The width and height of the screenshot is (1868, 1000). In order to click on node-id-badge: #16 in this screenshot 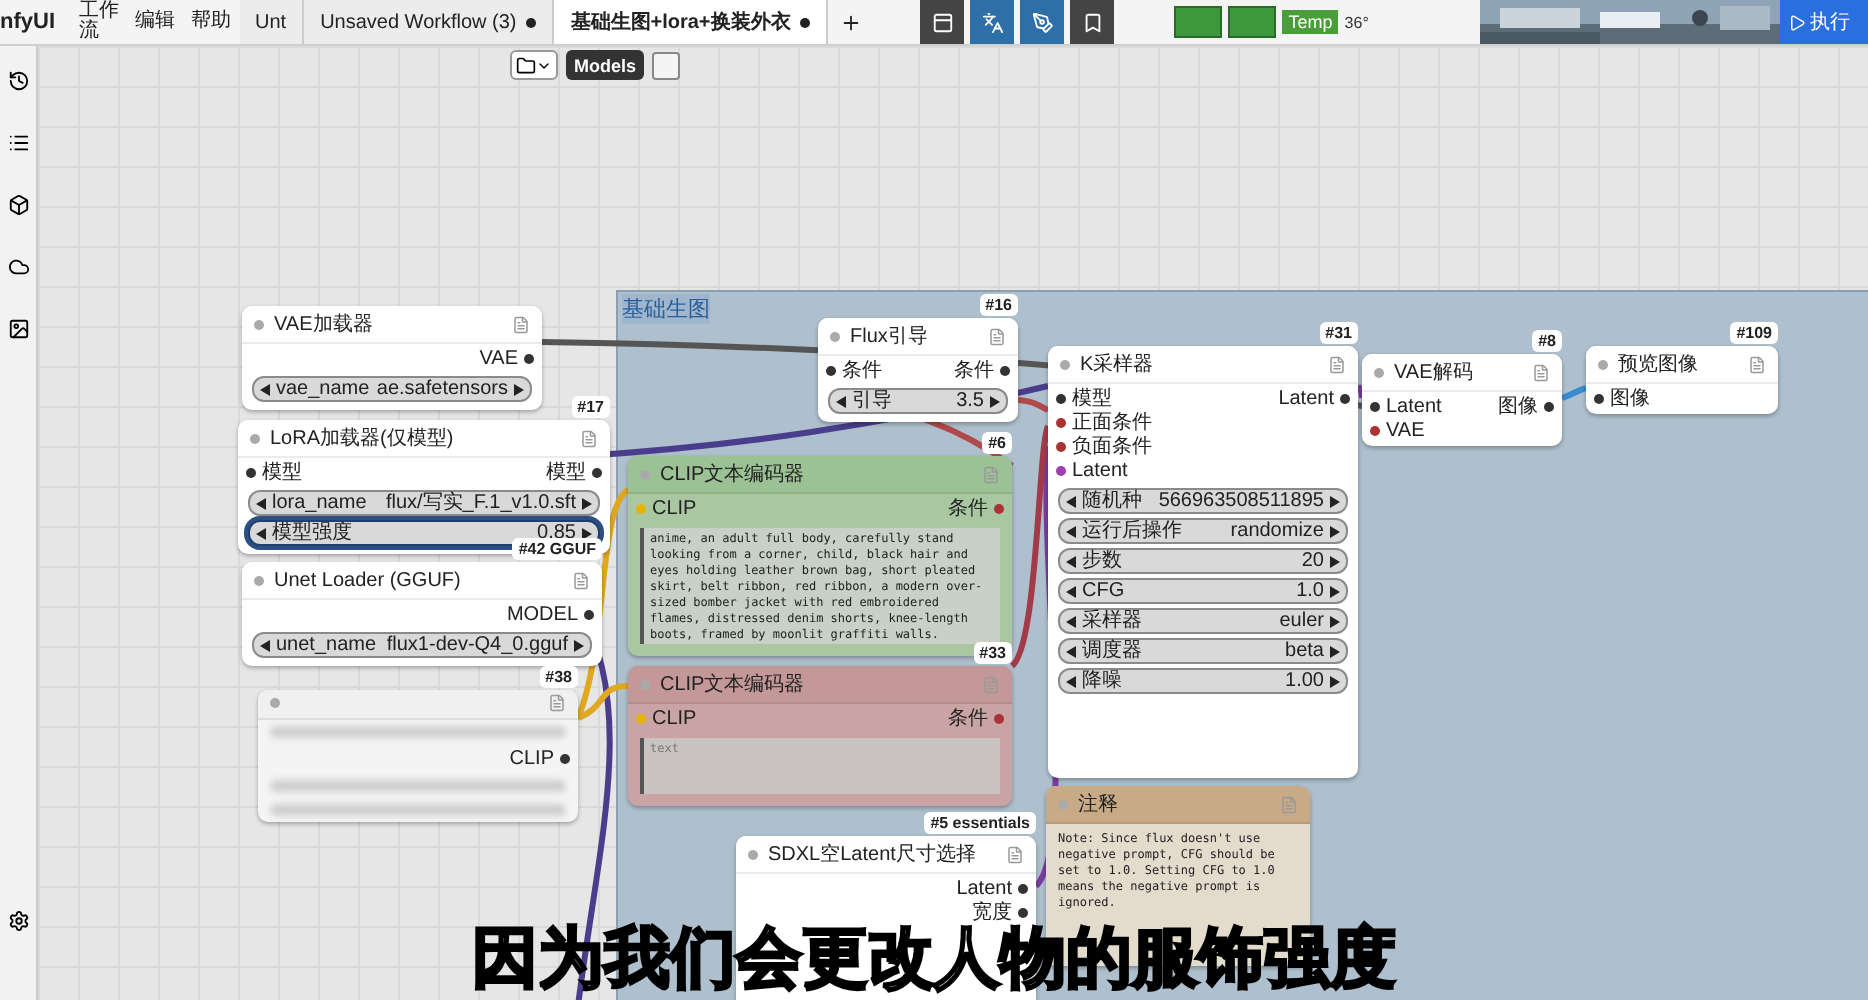, I will do `click(998, 305)`.